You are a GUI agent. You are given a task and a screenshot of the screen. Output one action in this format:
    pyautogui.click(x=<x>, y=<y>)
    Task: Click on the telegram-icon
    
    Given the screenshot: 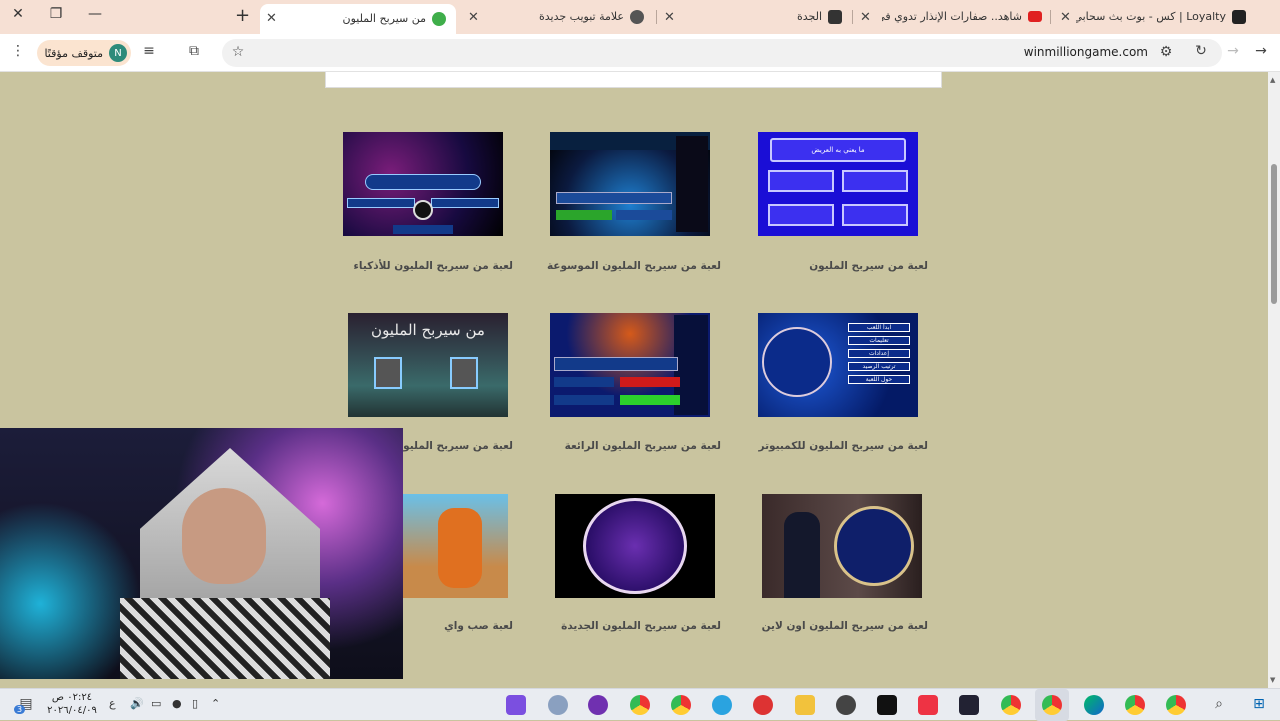 What is the action you would take?
    pyautogui.click(x=722, y=705)
    